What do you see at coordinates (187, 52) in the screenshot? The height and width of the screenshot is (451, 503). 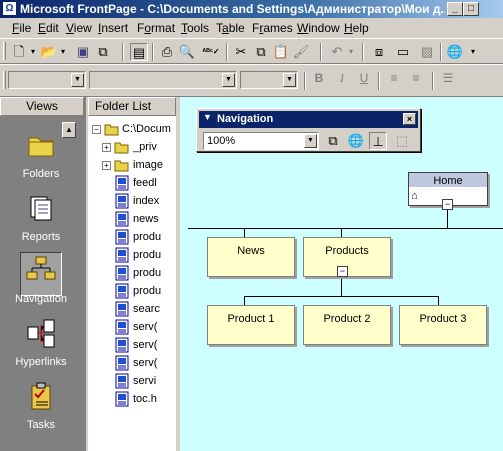 I see `preview-icon: 🔍` at bounding box center [187, 52].